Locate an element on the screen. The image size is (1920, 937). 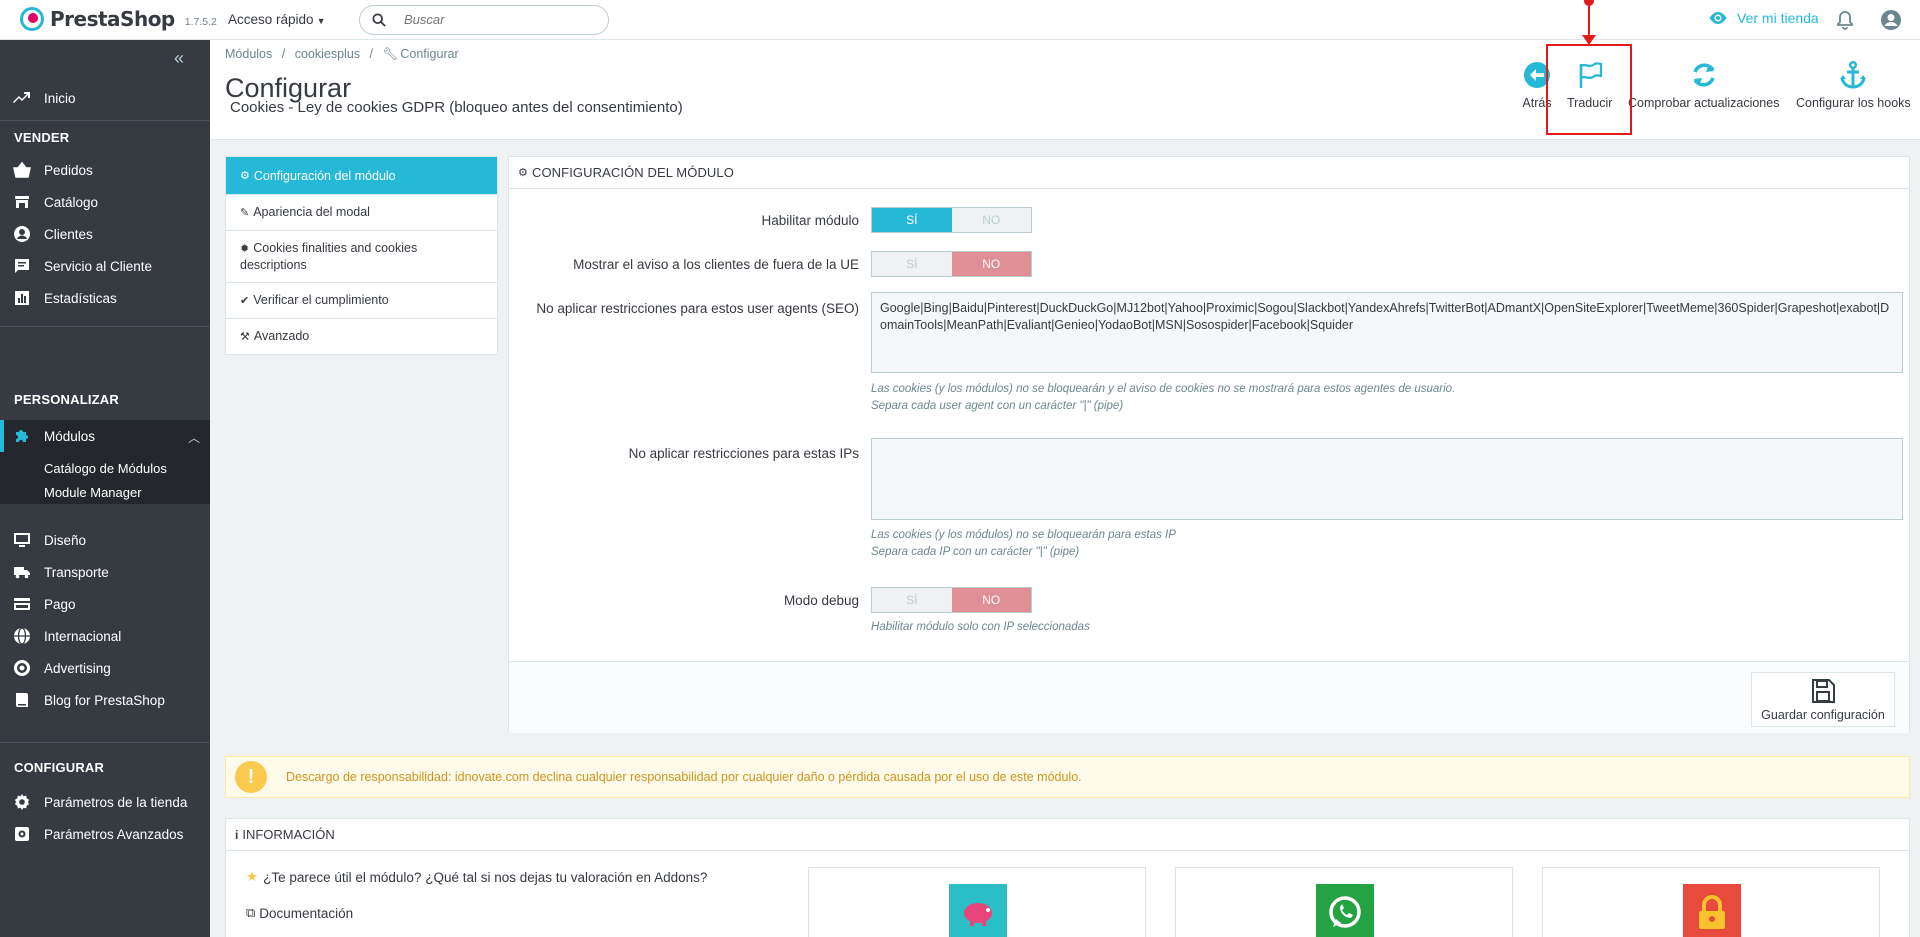
warning-icon: ! is located at coordinates (251, 777).